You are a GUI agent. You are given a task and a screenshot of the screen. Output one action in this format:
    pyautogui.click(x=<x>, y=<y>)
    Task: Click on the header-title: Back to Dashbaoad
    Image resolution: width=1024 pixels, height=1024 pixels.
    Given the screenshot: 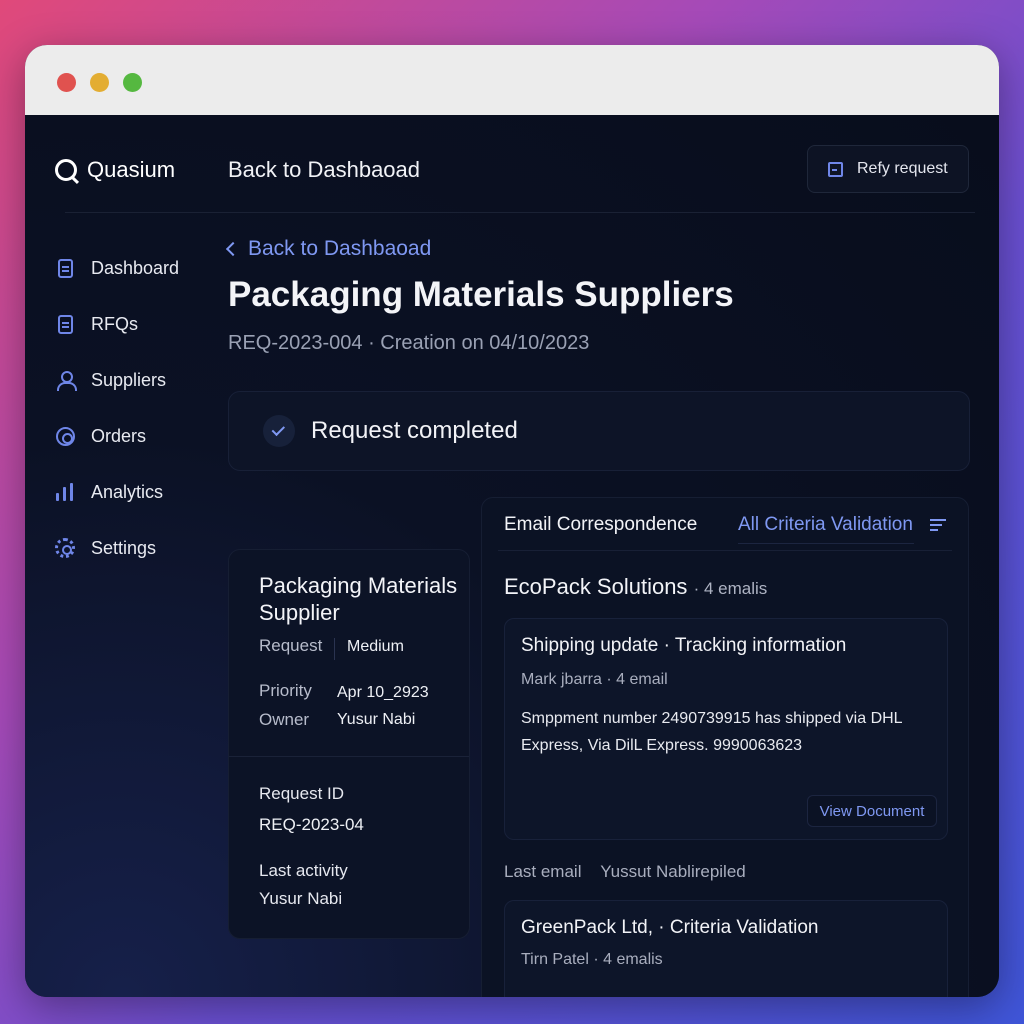 What is the action you would take?
    pyautogui.click(x=324, y=170)
    